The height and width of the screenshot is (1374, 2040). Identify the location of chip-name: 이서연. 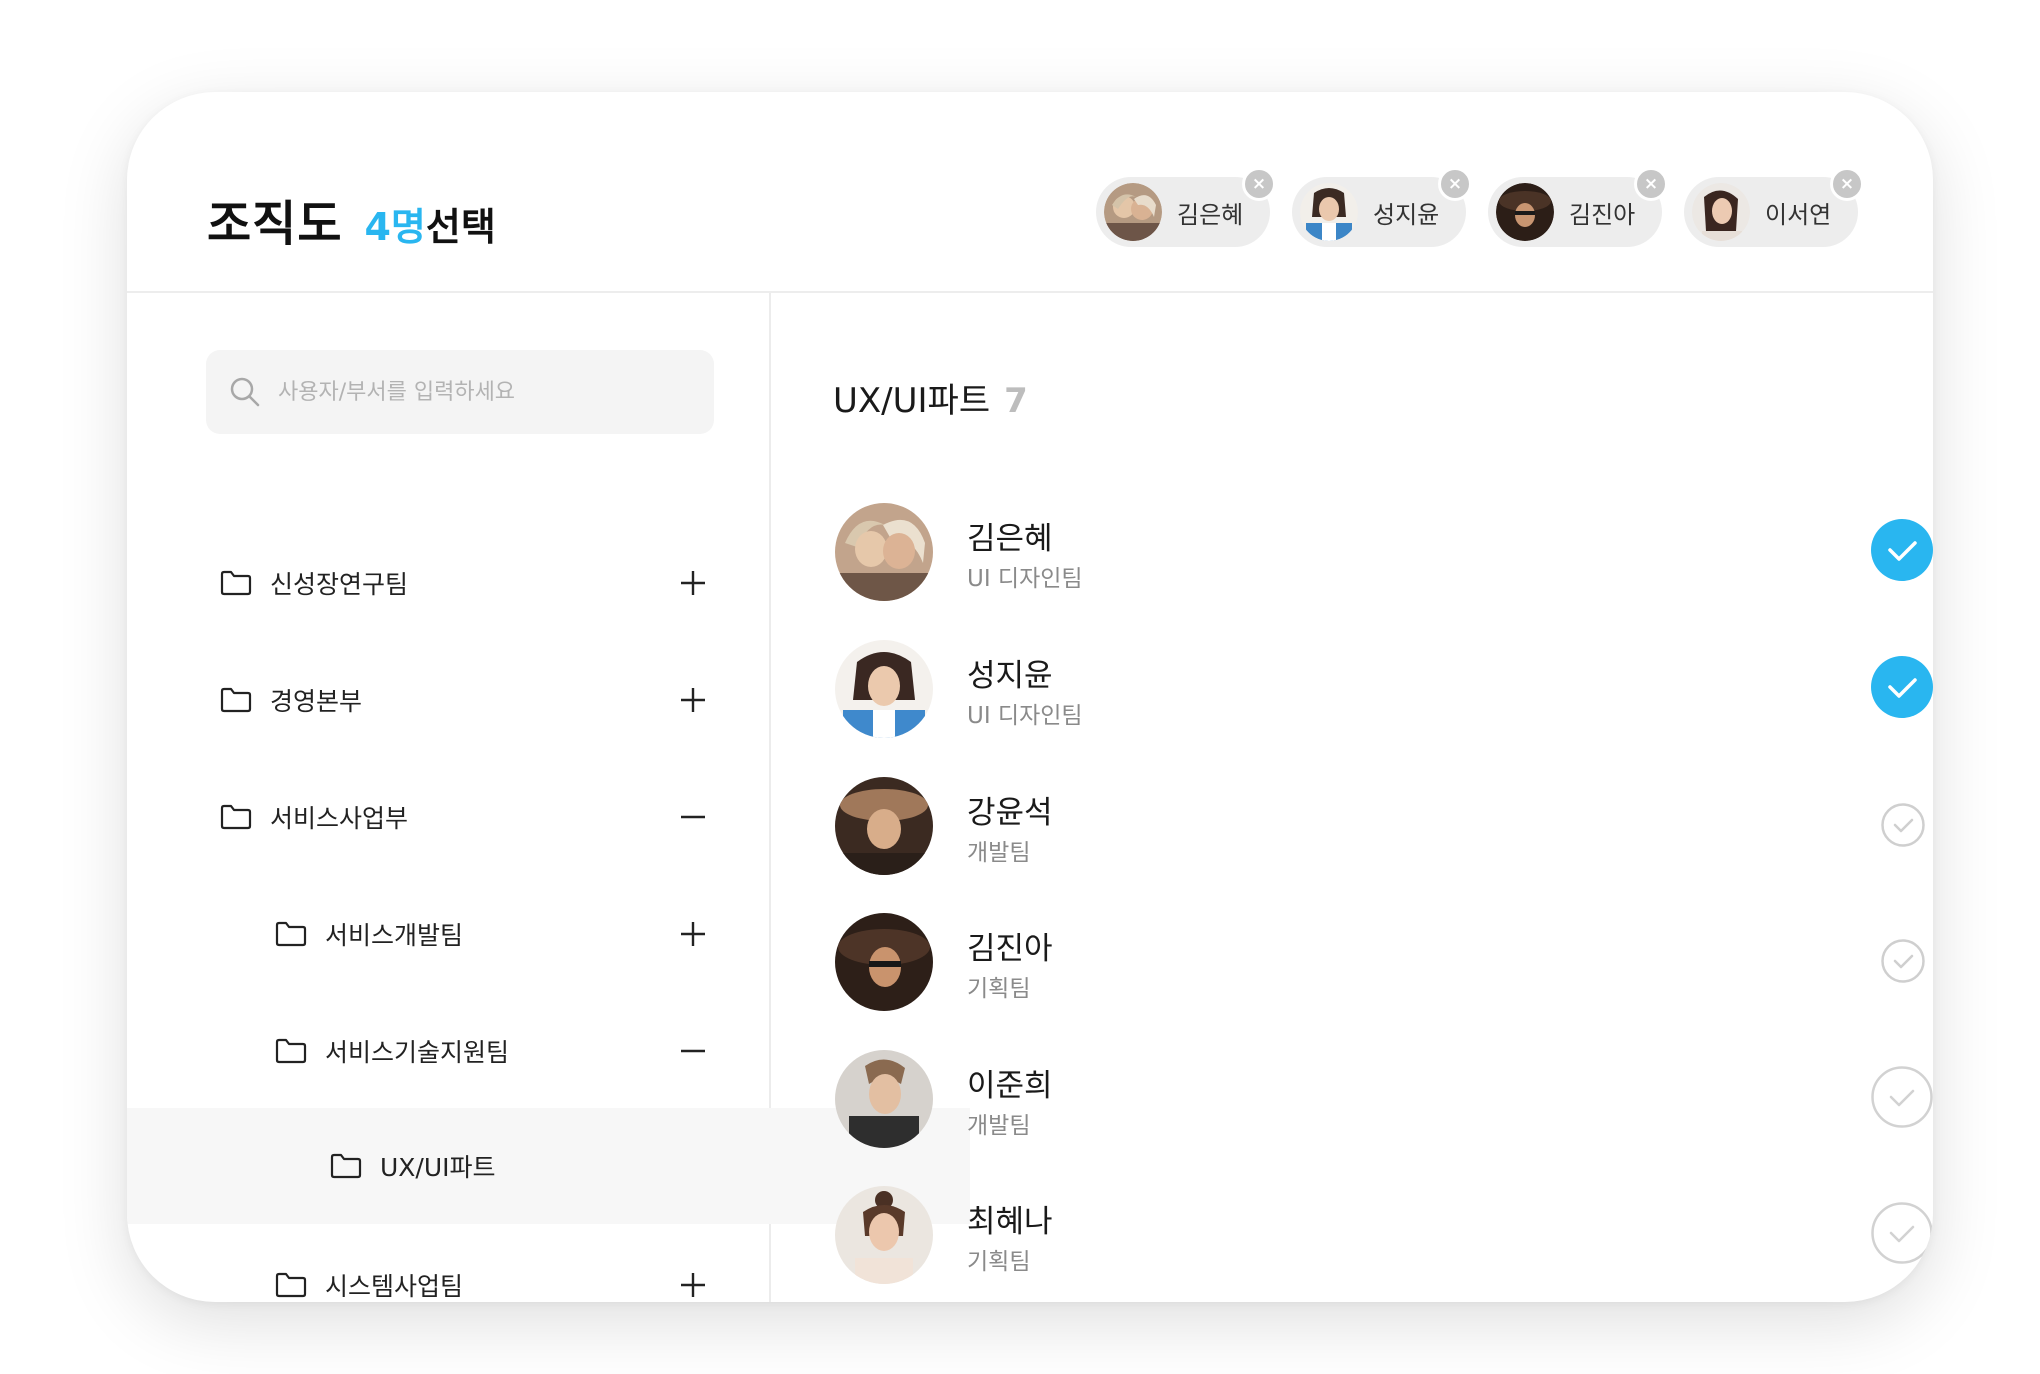
(1798, 214).